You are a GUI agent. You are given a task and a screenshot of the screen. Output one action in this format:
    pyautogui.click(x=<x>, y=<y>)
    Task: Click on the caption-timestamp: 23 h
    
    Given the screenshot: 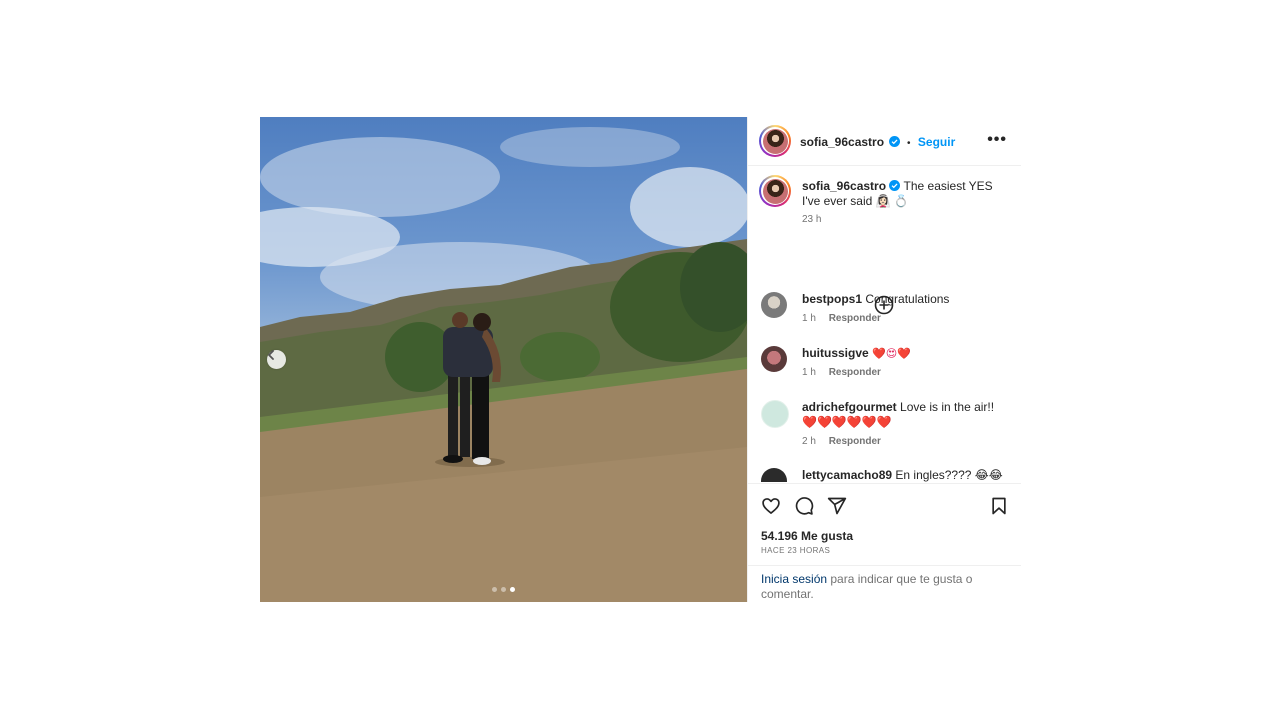 What is the action you would take?
    pyautogui.click(x=812, y=219)
    